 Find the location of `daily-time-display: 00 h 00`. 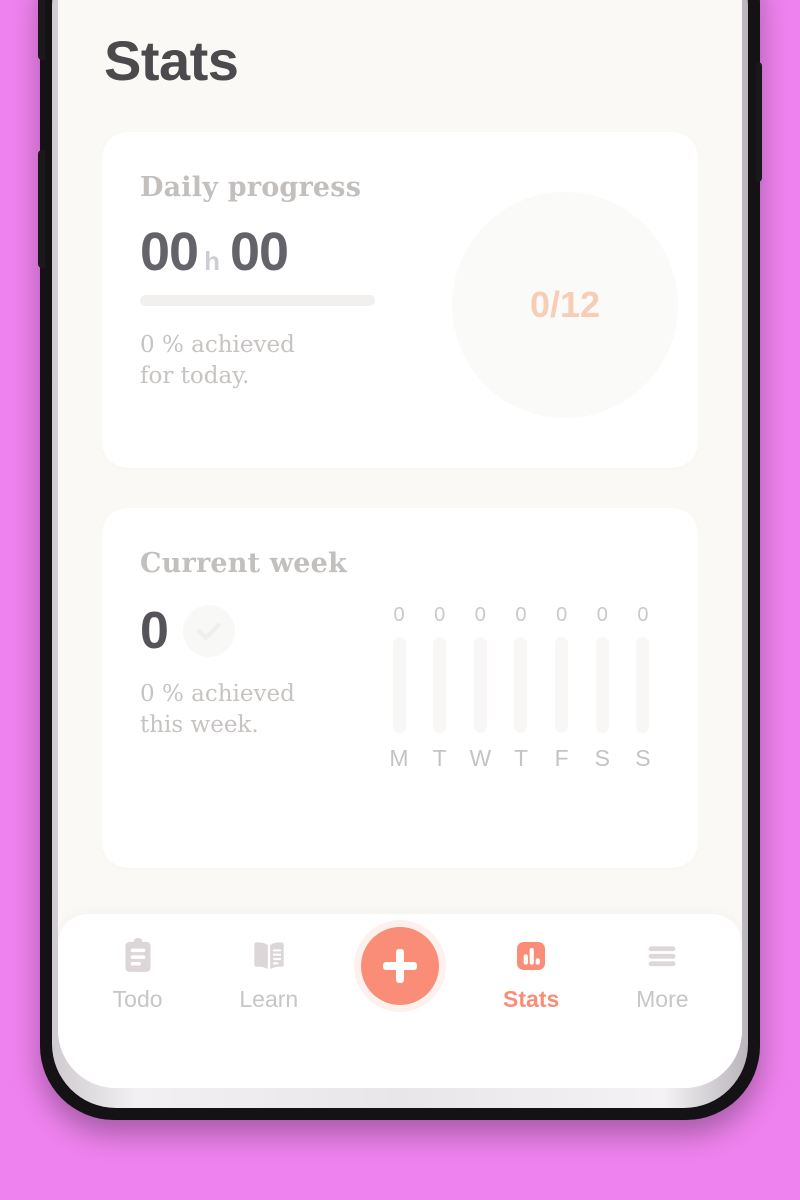

daily-time-display: 00 h 00 is located at coordinates (290, 252).